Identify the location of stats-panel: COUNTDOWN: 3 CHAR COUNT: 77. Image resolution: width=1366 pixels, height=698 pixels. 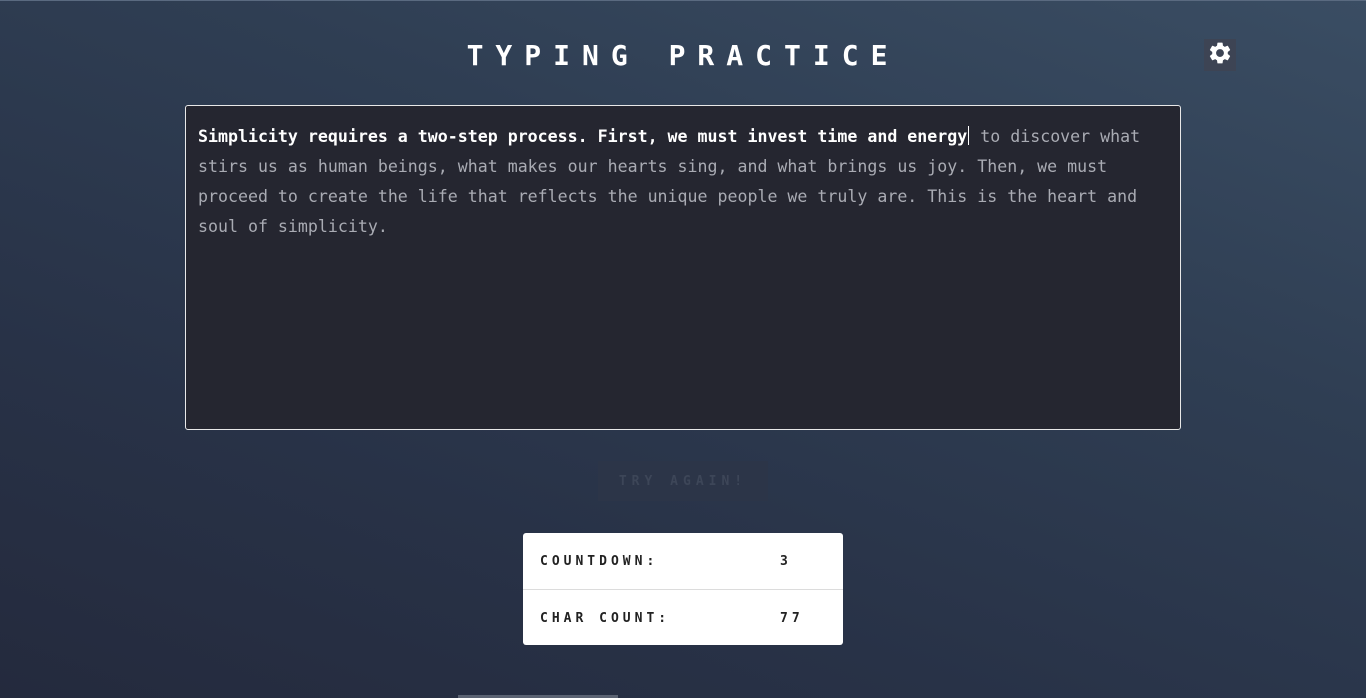
(683, 589).